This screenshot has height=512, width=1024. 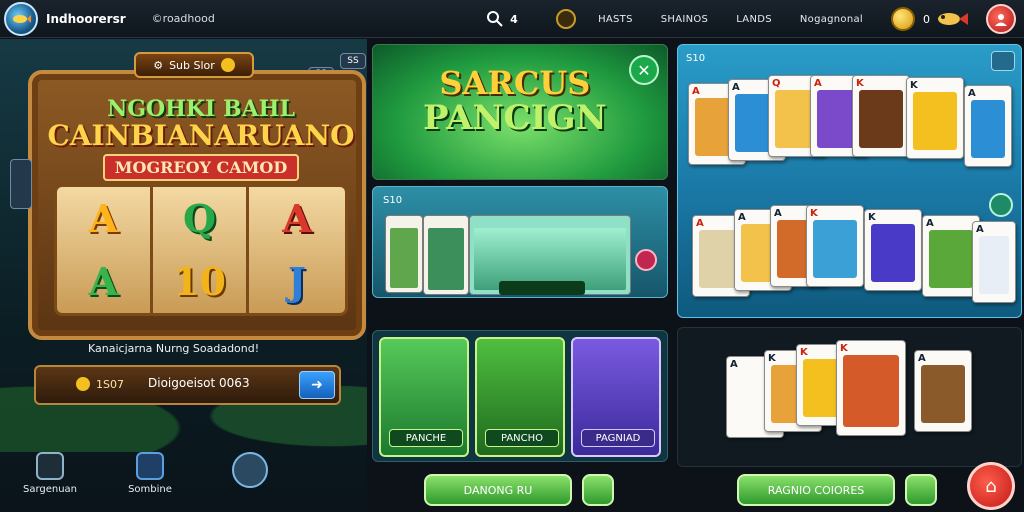 I want to click on nav-link-shainos: SHAINOS, so click(x=684, y=19).